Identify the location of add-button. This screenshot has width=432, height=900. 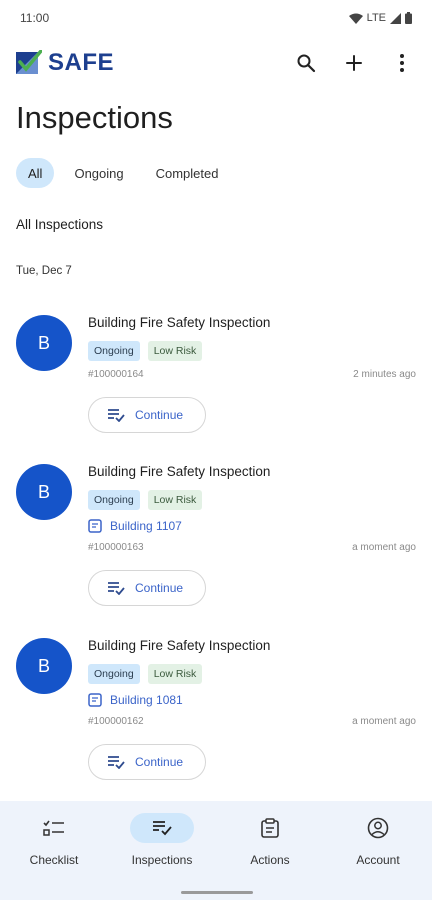
(354, 63).